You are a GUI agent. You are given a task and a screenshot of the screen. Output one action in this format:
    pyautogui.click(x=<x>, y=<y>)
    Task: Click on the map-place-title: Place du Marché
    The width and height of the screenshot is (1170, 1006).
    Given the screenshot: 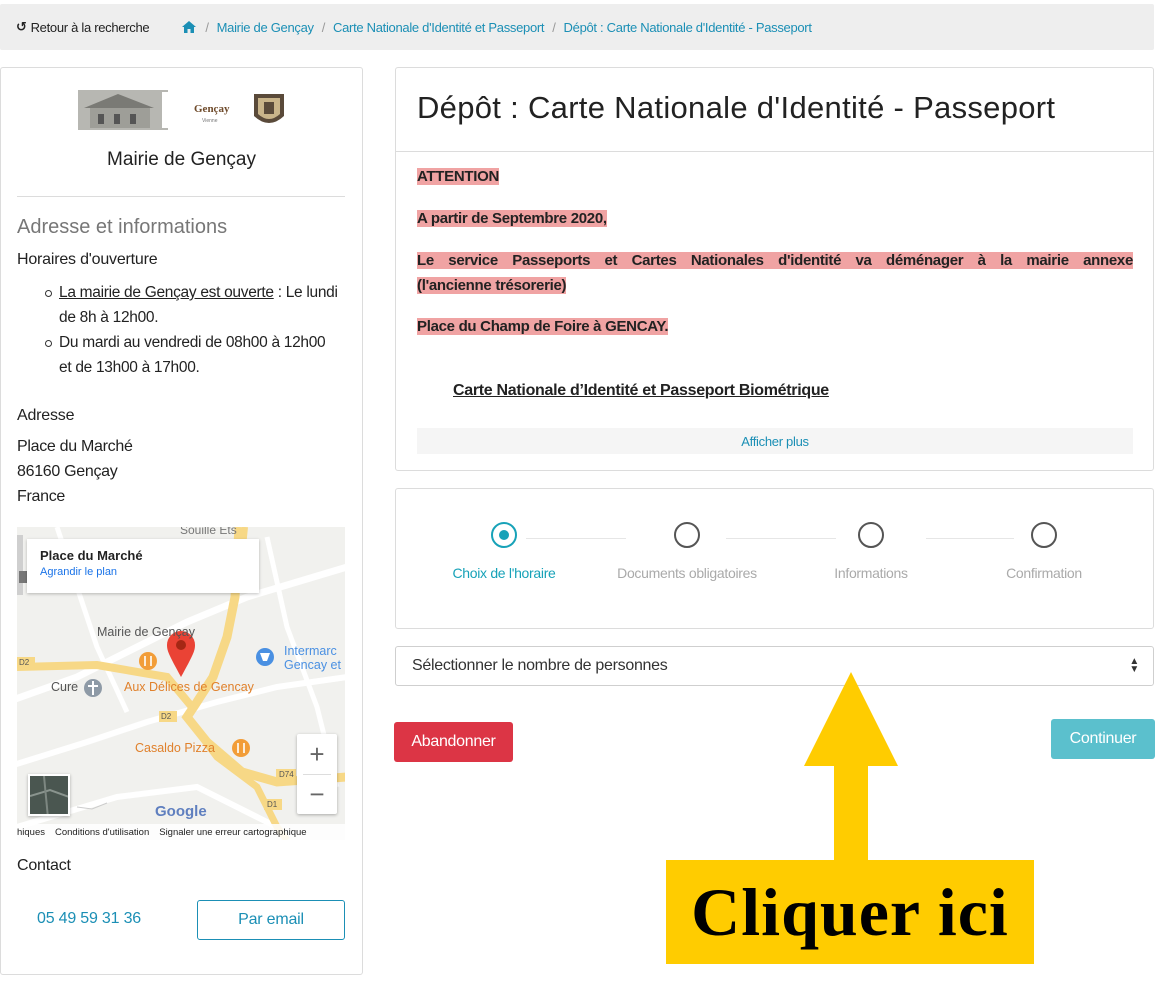 What is the action you would take?
    pyautogui.click(x=91, y=555)
    